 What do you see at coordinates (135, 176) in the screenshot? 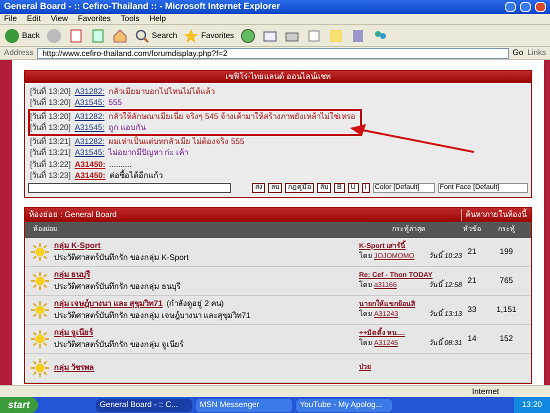
I see `message-text: ต่อซื้อได้อีกแก้ว` at bounding box center [135, 176].